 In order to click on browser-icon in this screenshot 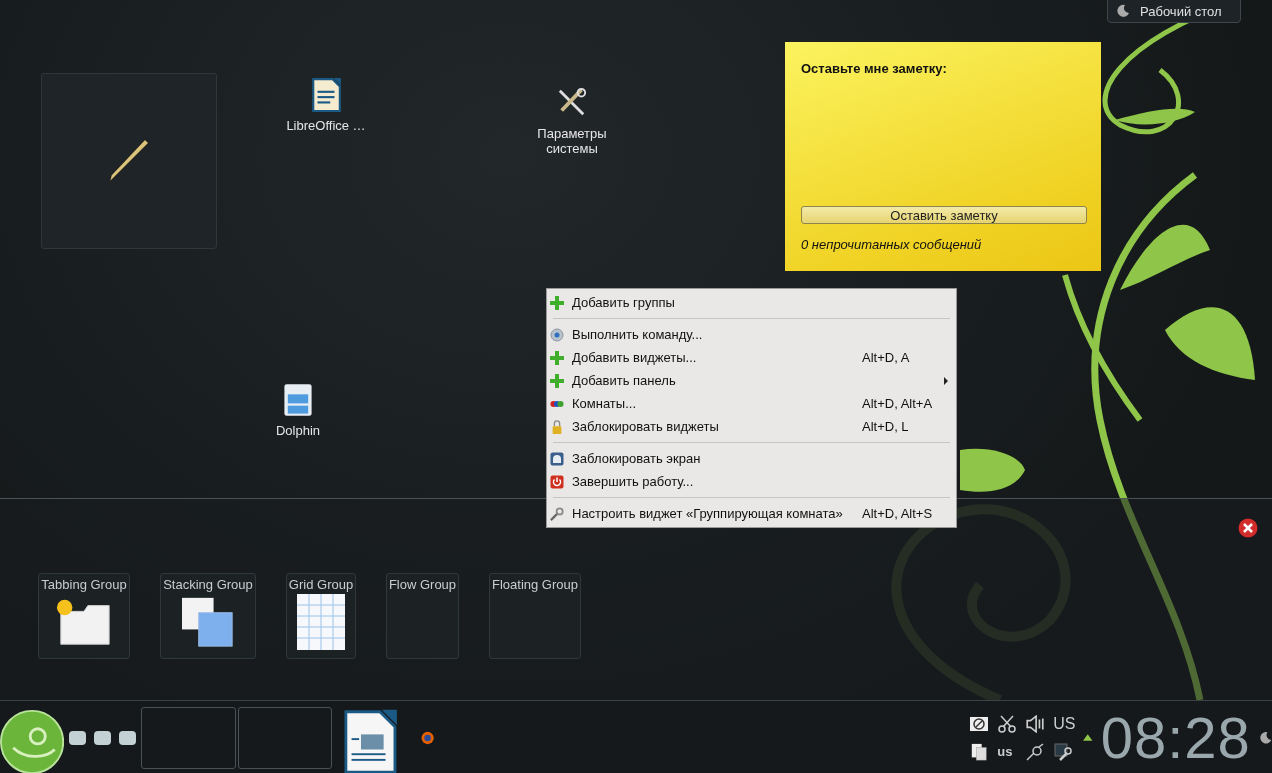, I will do `click(428, 737)`.